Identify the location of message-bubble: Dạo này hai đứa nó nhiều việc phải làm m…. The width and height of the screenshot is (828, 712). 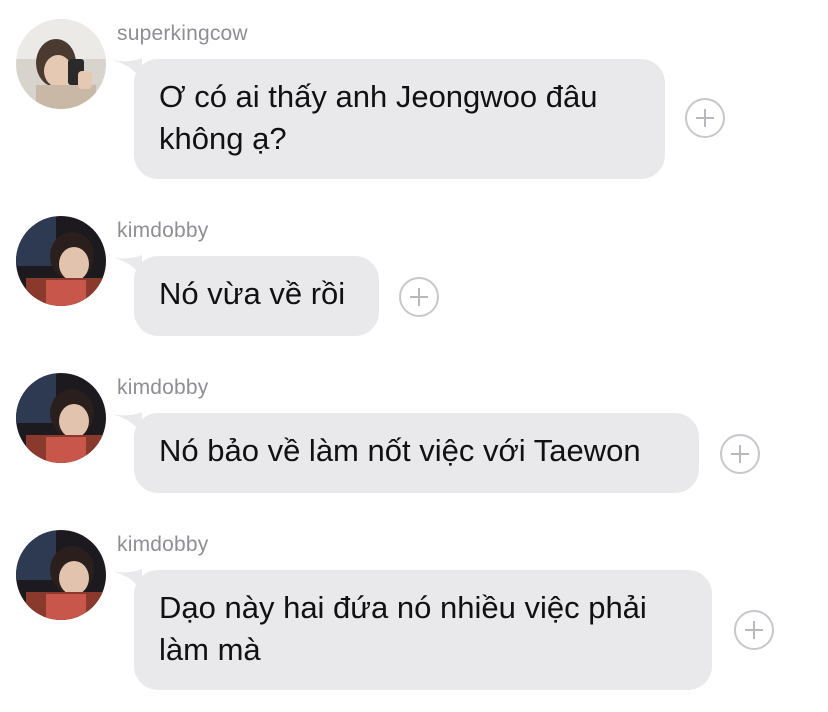
(423, 630).